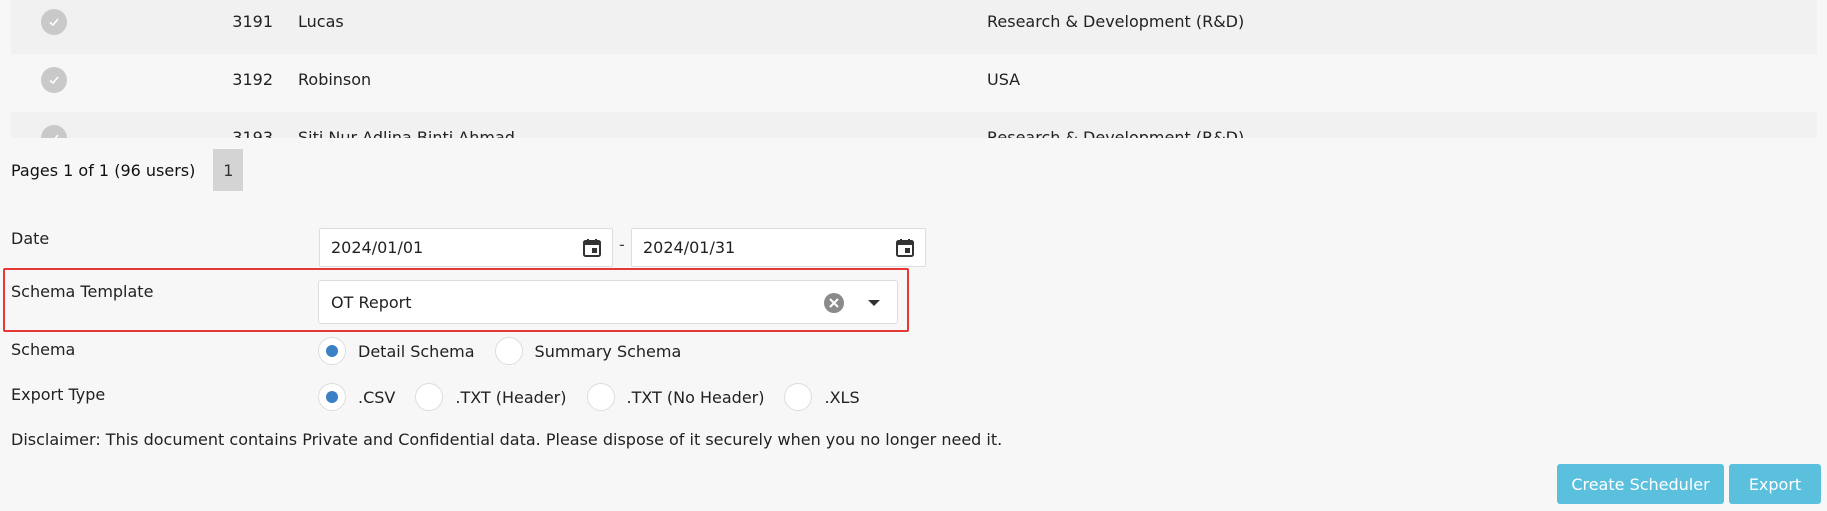  Describe the element at coordinates (371, 302) in the screenshot. I see `schema-template-value: OT Report` at that location.